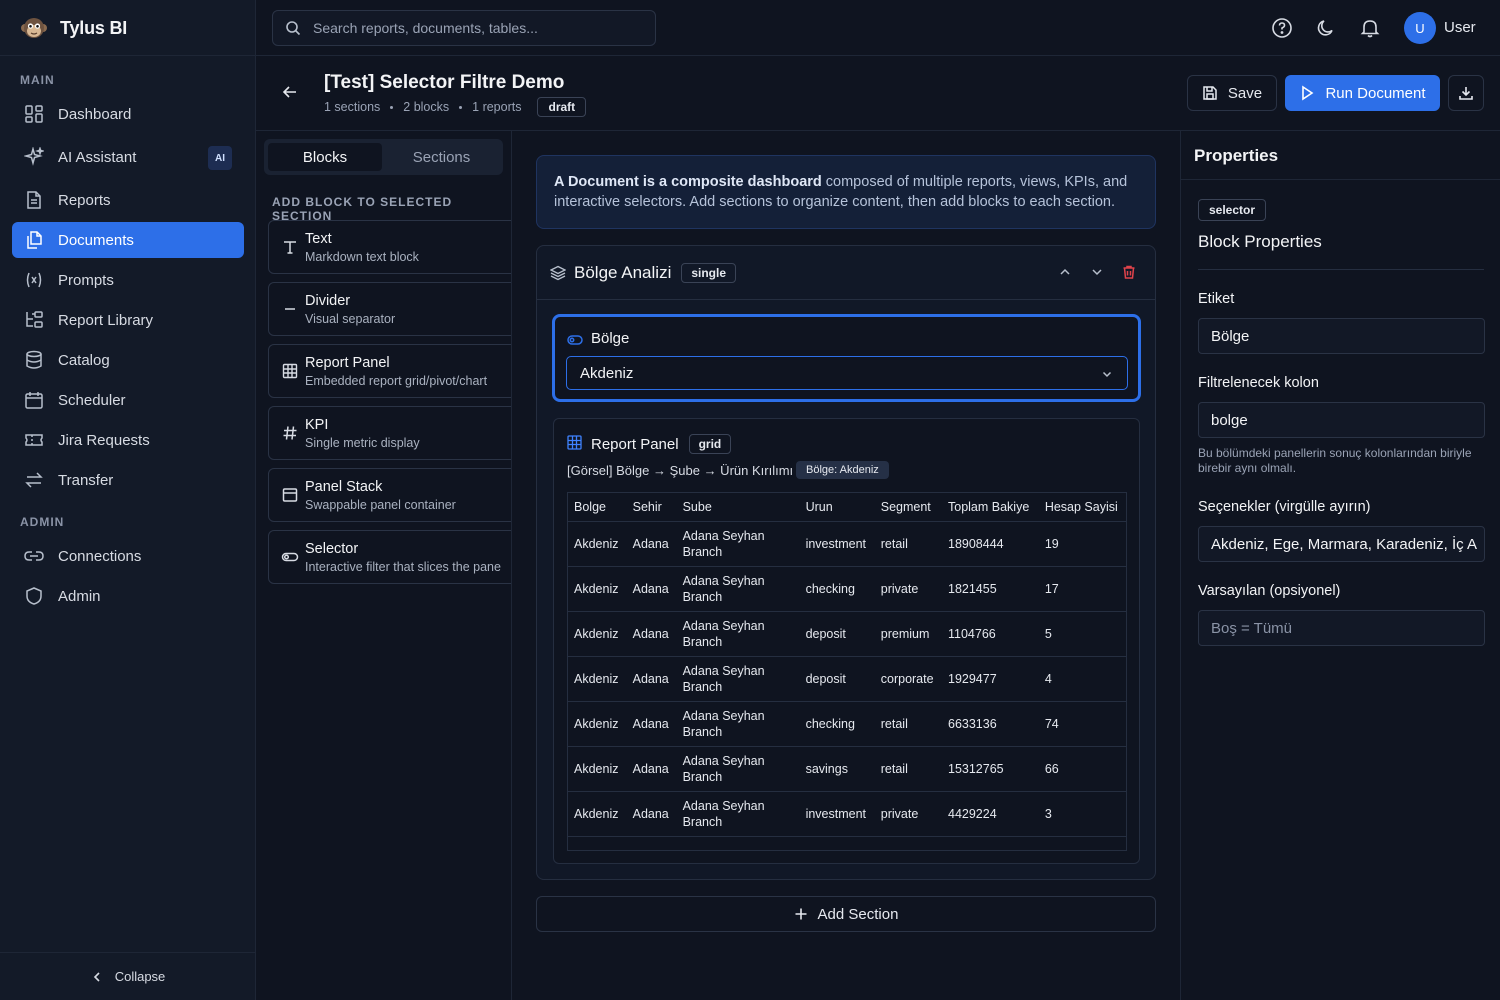 The height and width of the screenshot is (1000, 1500). What do you see at coordinates (380, 505) in the screenshot?
I see `block-description: Swappable panel container` at bounding box center [380, 505].